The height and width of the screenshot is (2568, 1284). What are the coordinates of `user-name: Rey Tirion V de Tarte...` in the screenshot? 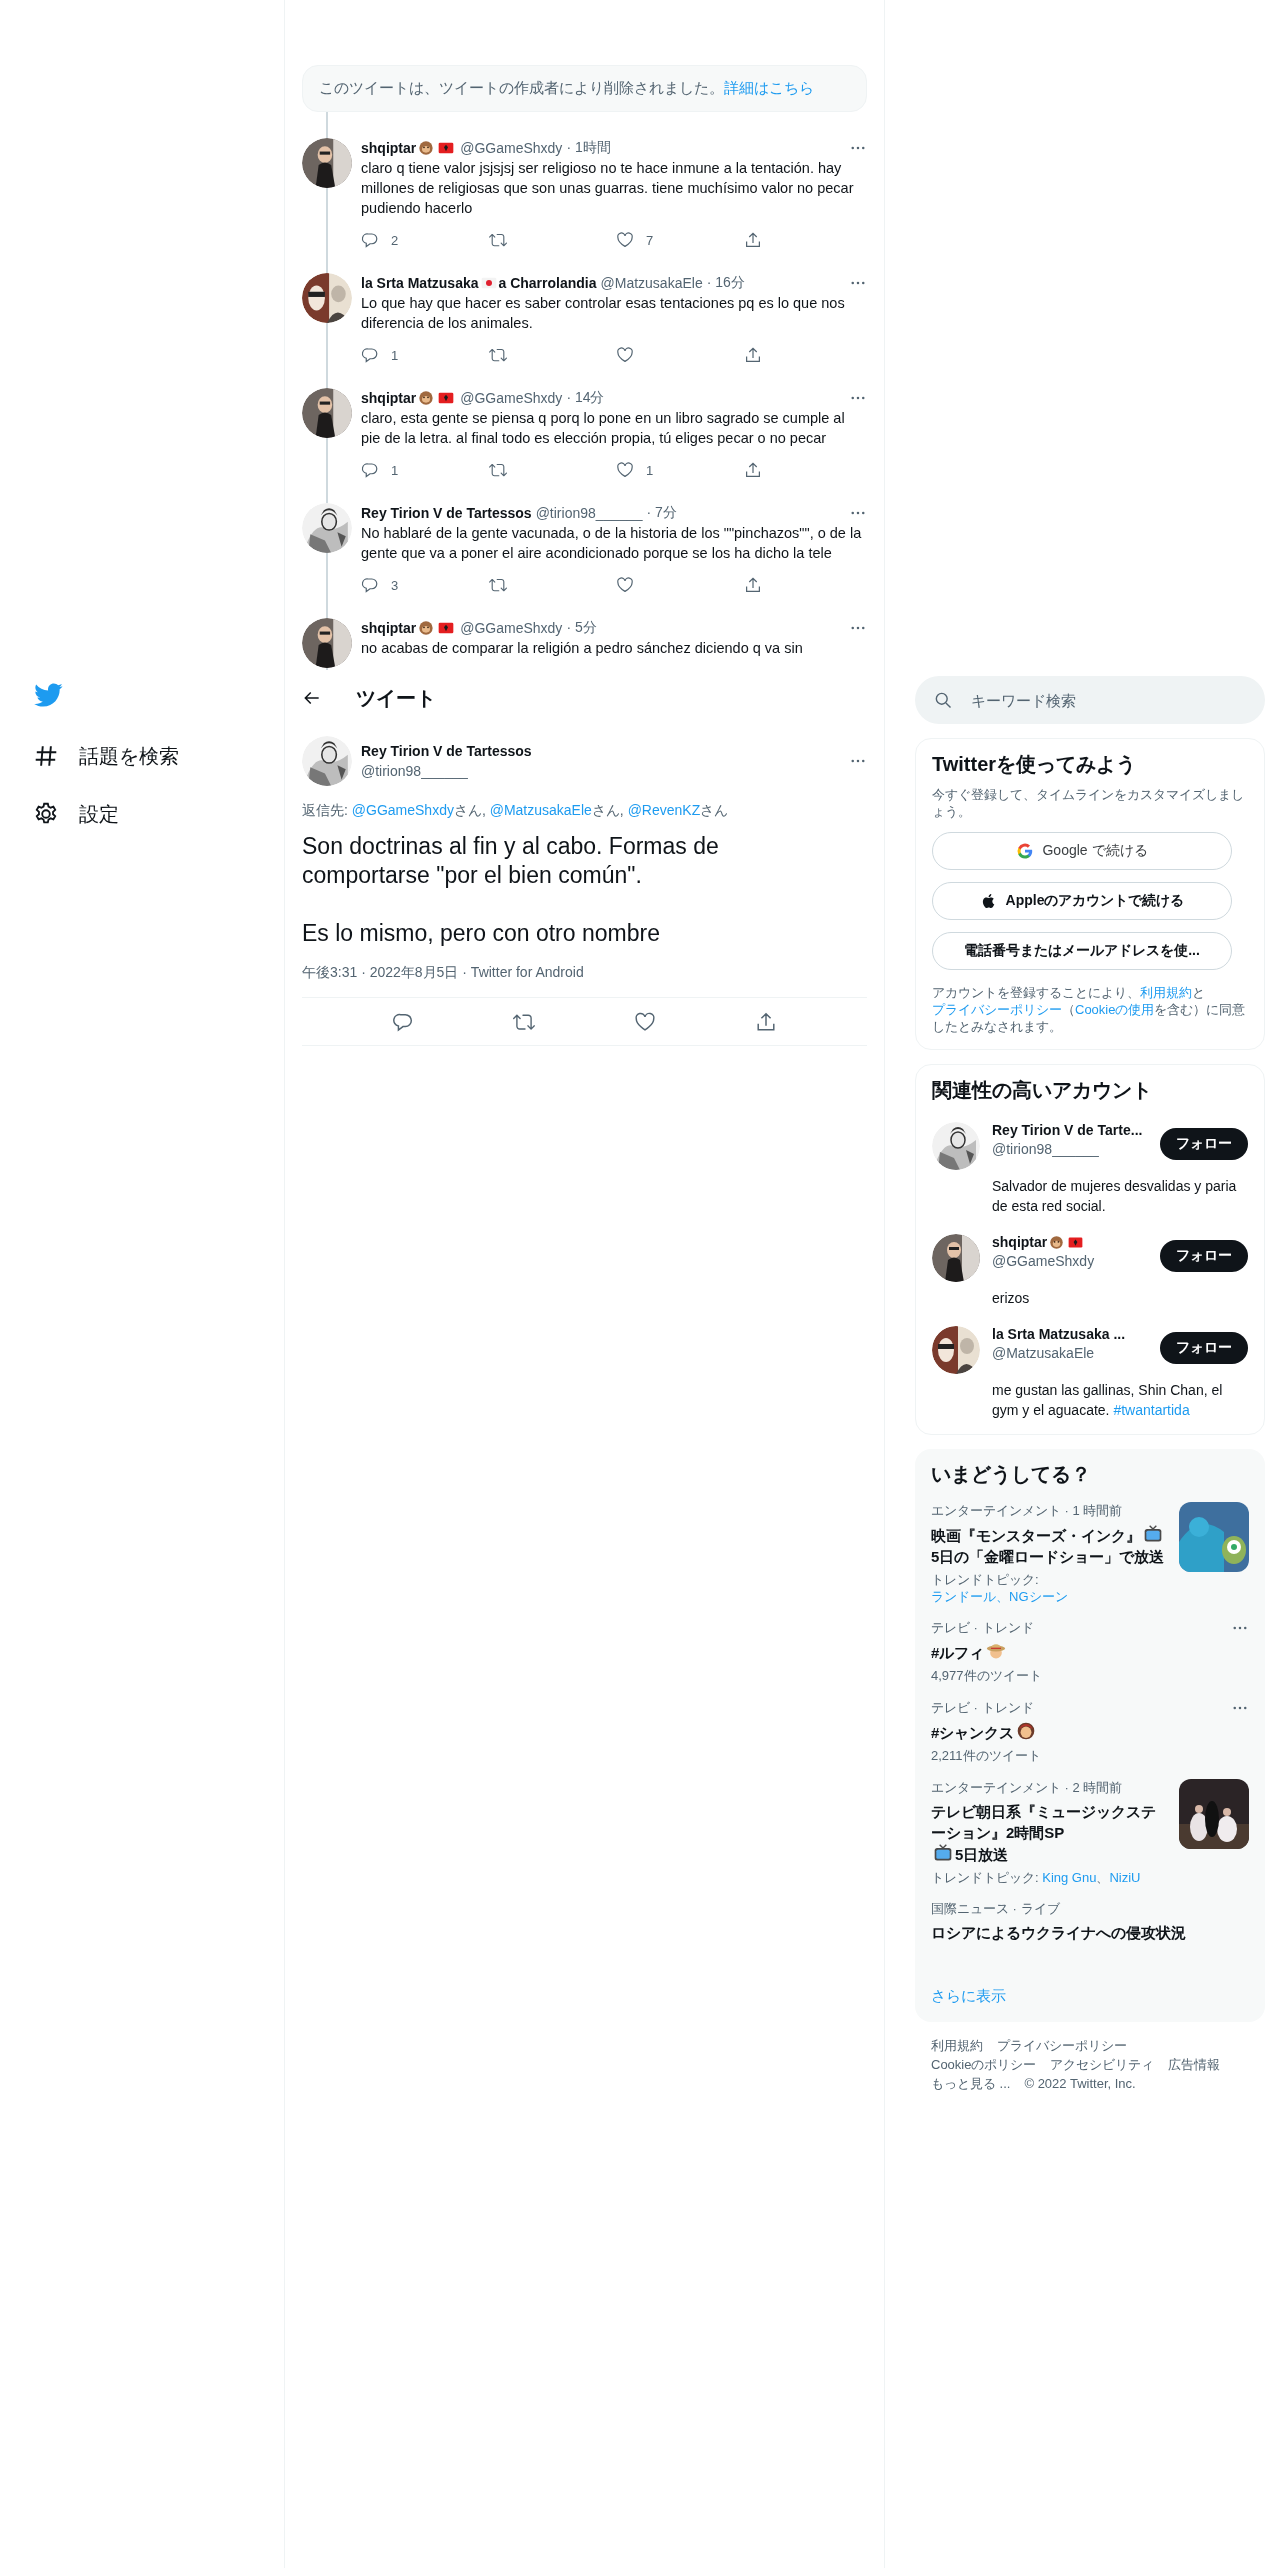 It's located at (1067, 1130).